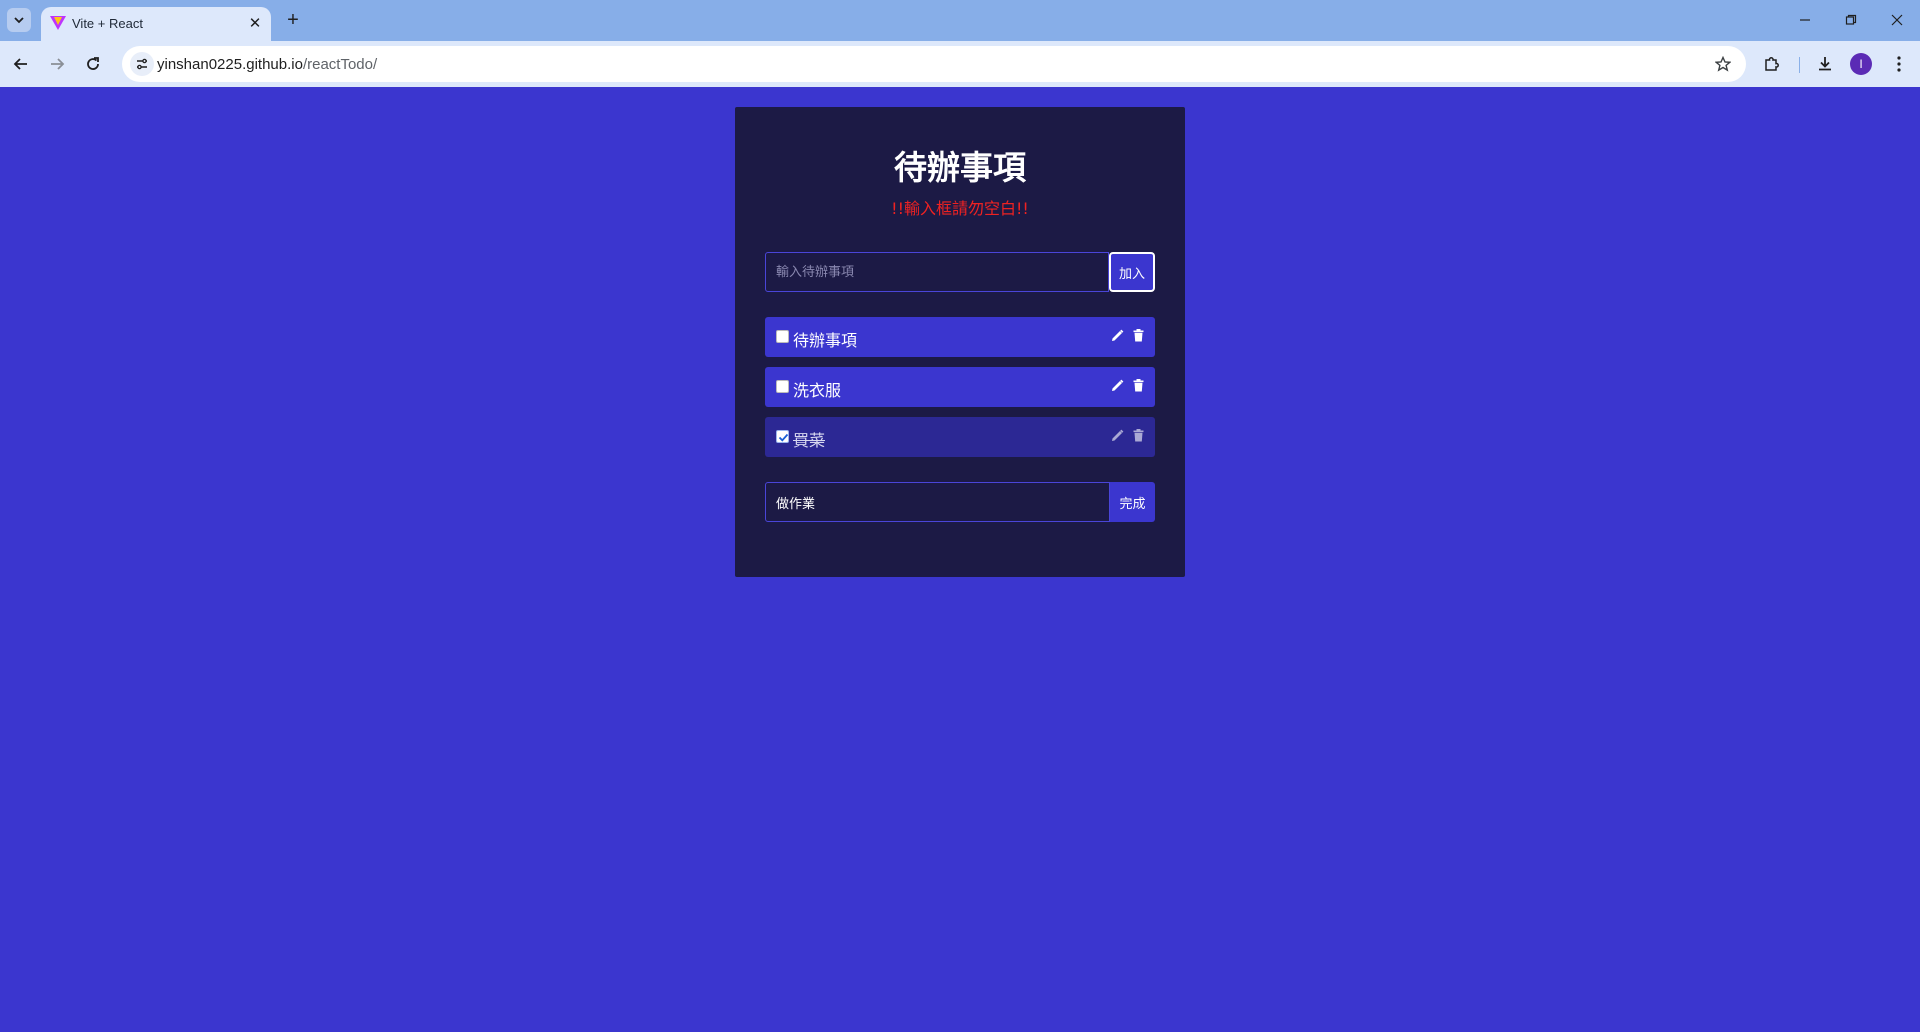  Describe the element at coordinates (960, 208) in the screenshot. I see `empty-input-warning: !!輸入框請勿空白!!` at that location.